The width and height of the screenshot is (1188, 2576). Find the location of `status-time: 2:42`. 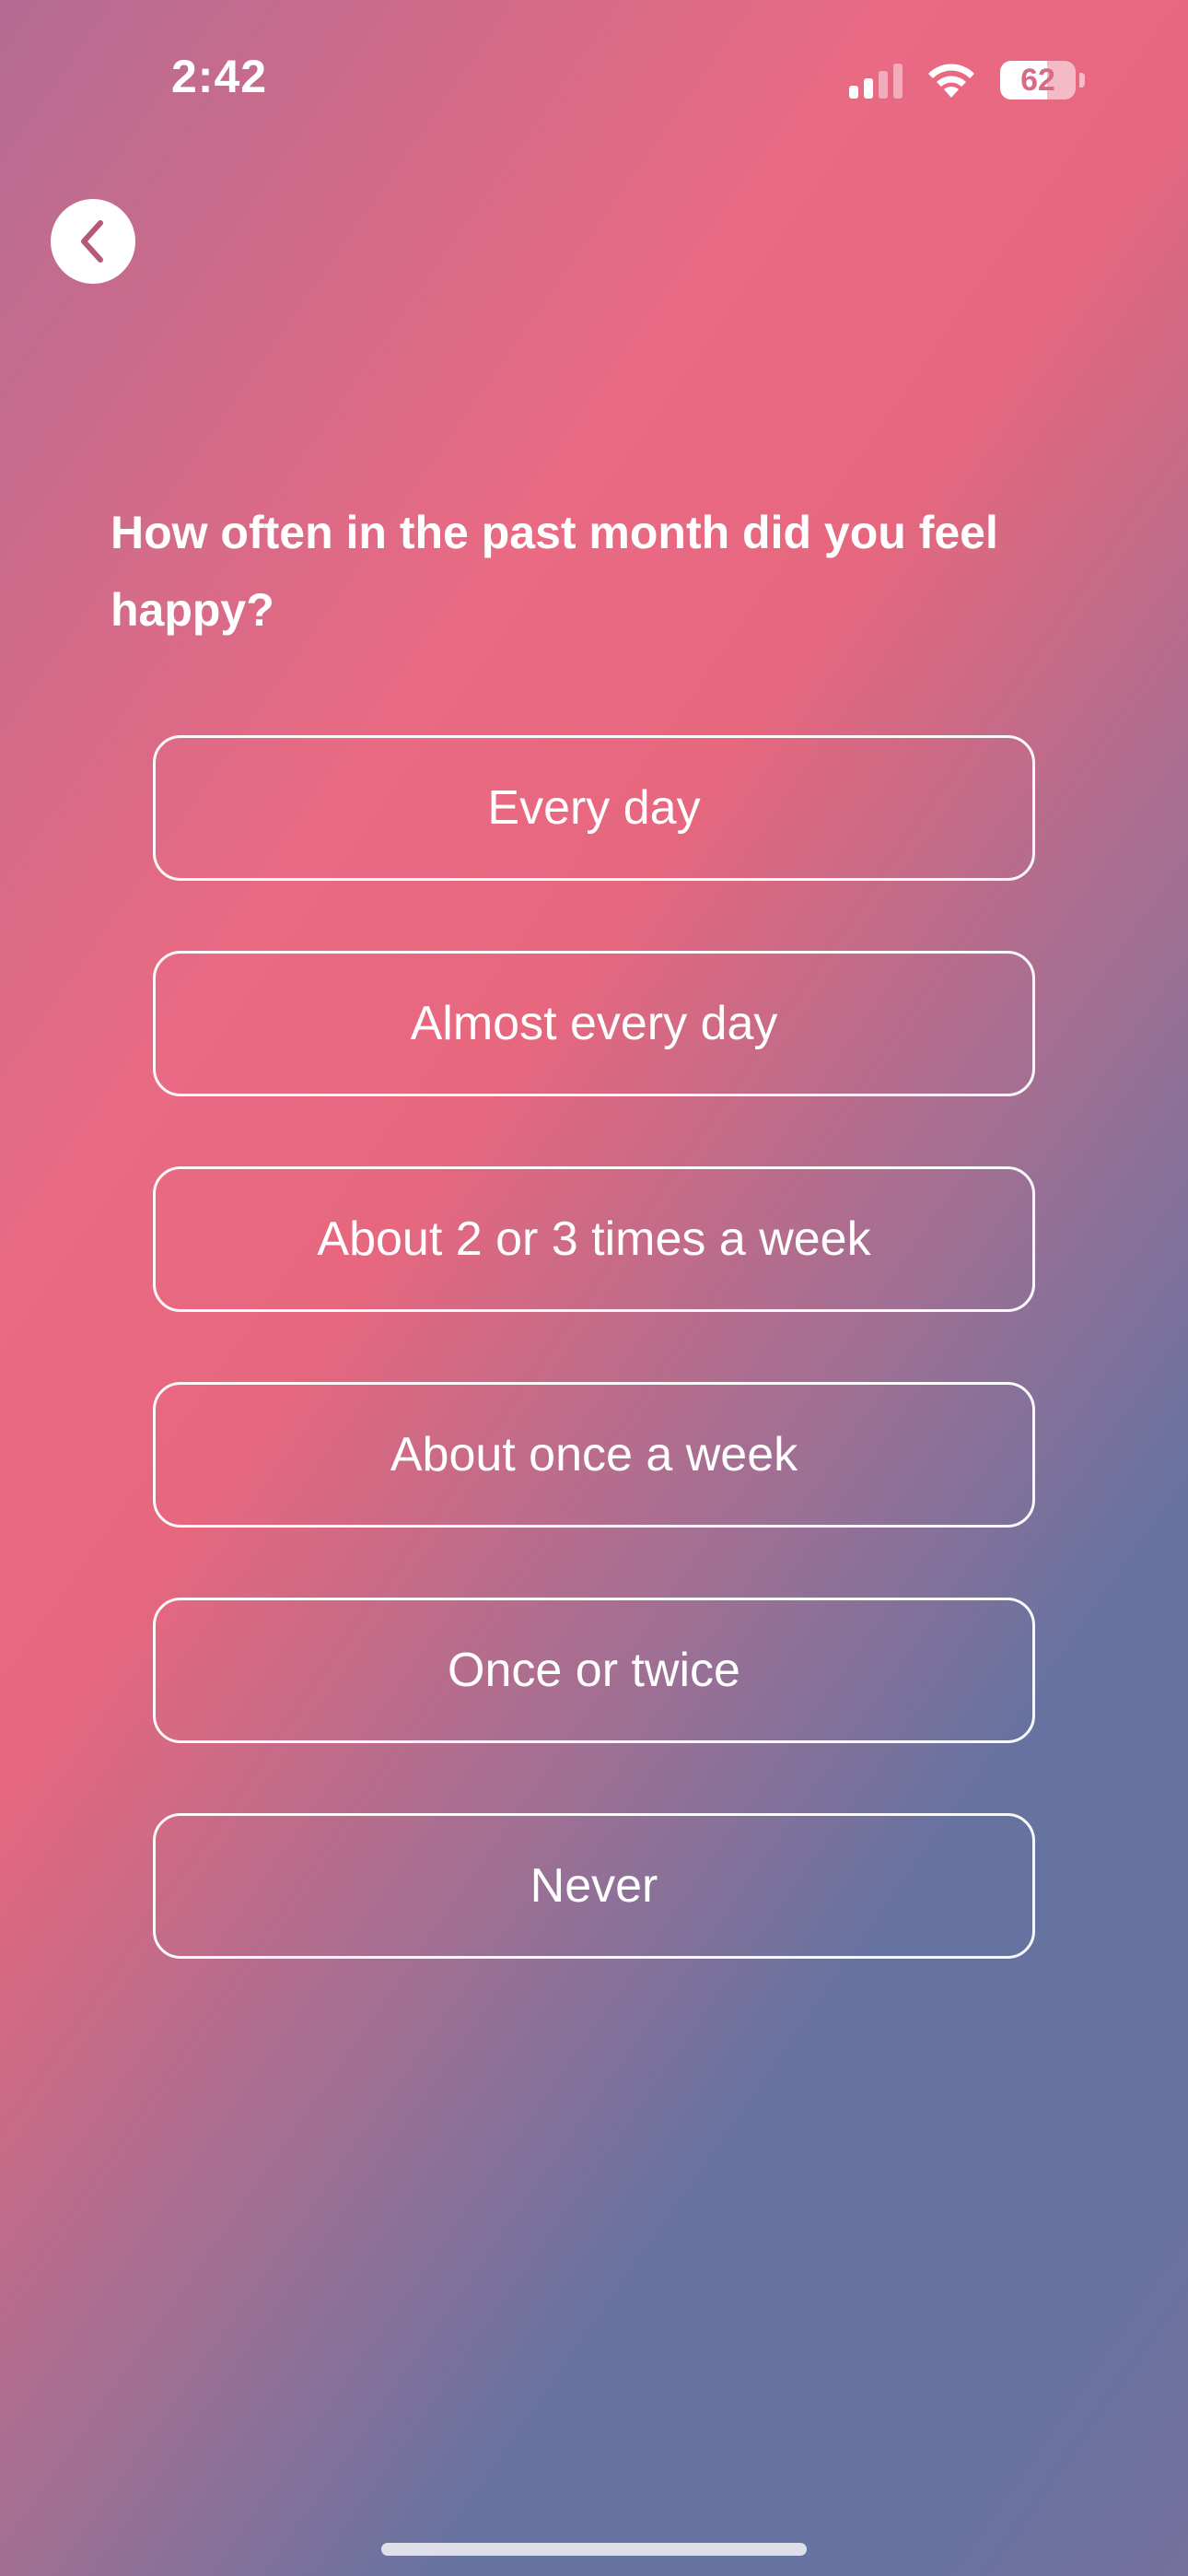

status-time: 2:42 is located at coordinates (219, 76).